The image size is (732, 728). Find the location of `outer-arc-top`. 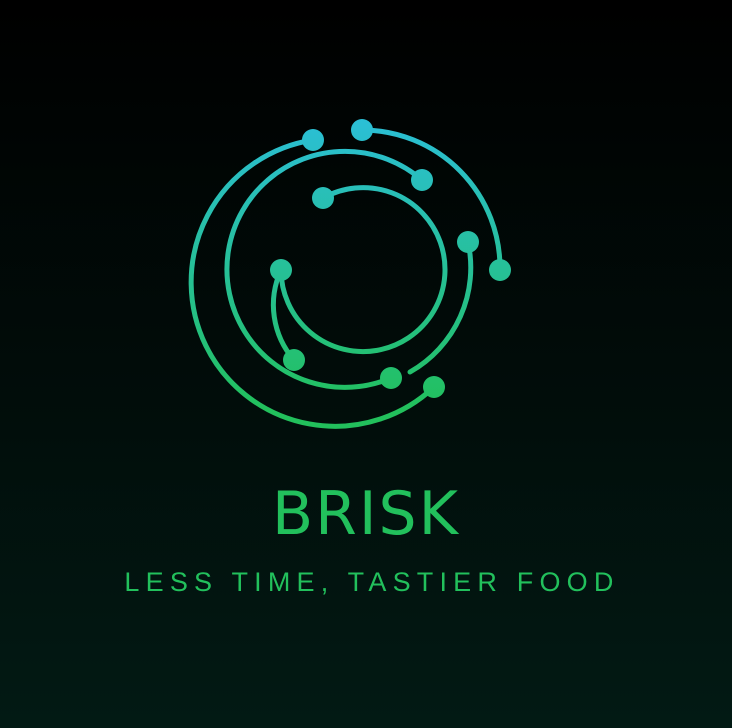

outer-arc-top is located at coordinates (431, 200).